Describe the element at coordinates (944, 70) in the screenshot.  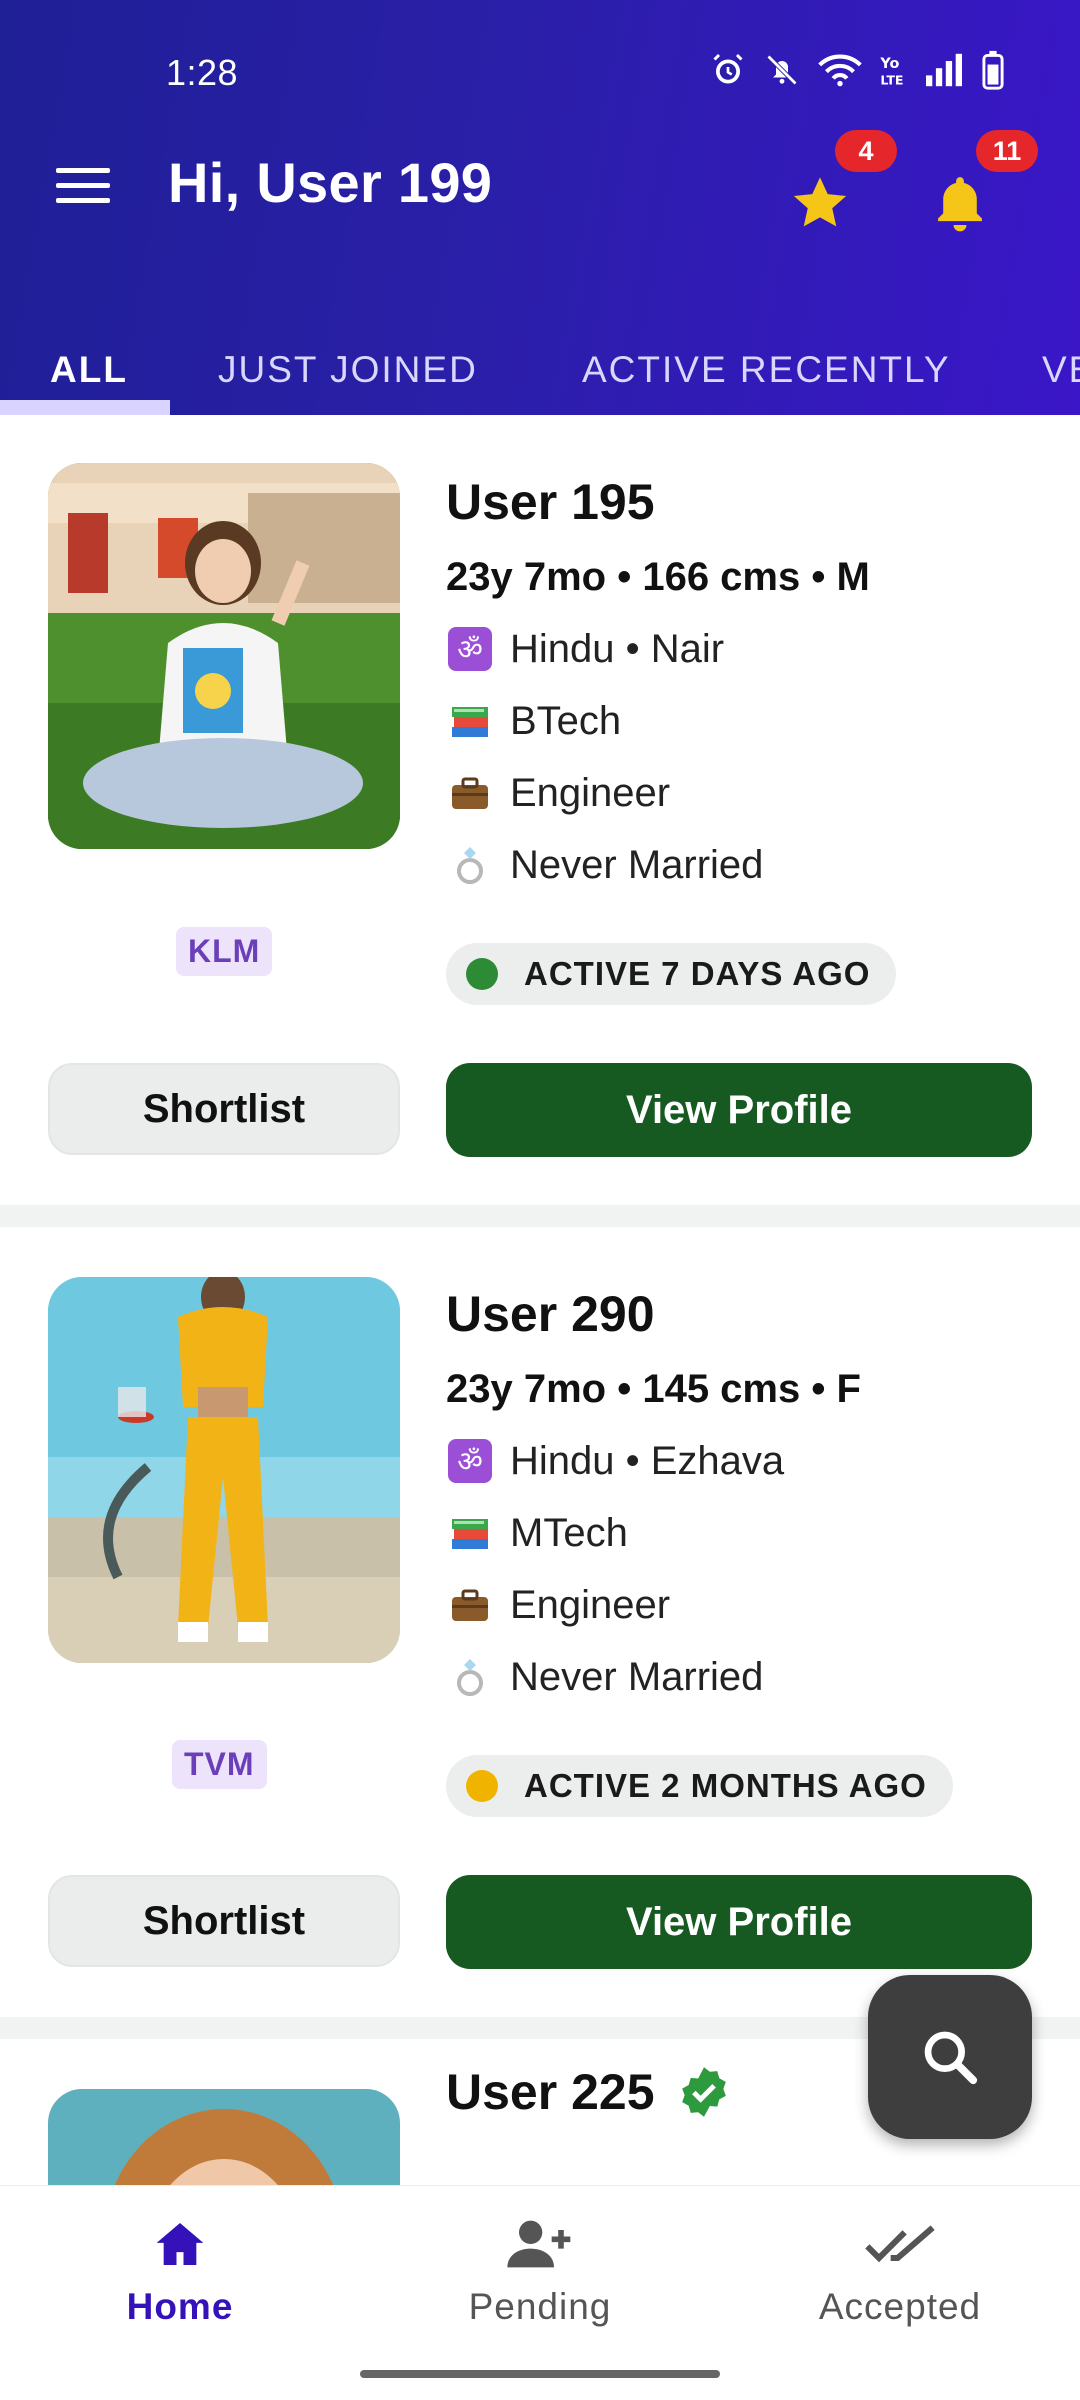
I see `signal-icon` at that location.